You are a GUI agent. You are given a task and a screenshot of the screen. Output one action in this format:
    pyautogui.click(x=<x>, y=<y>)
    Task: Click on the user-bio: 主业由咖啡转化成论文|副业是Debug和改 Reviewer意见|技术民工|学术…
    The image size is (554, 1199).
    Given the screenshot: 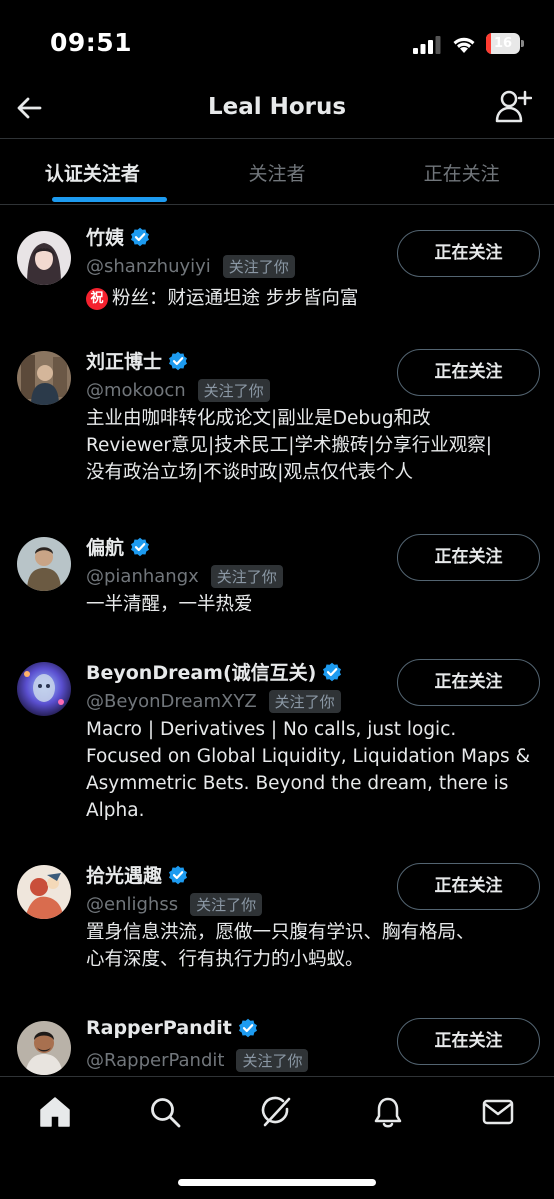 What is the action you would take?
    pyautogui.click(x=315, y=445)
    